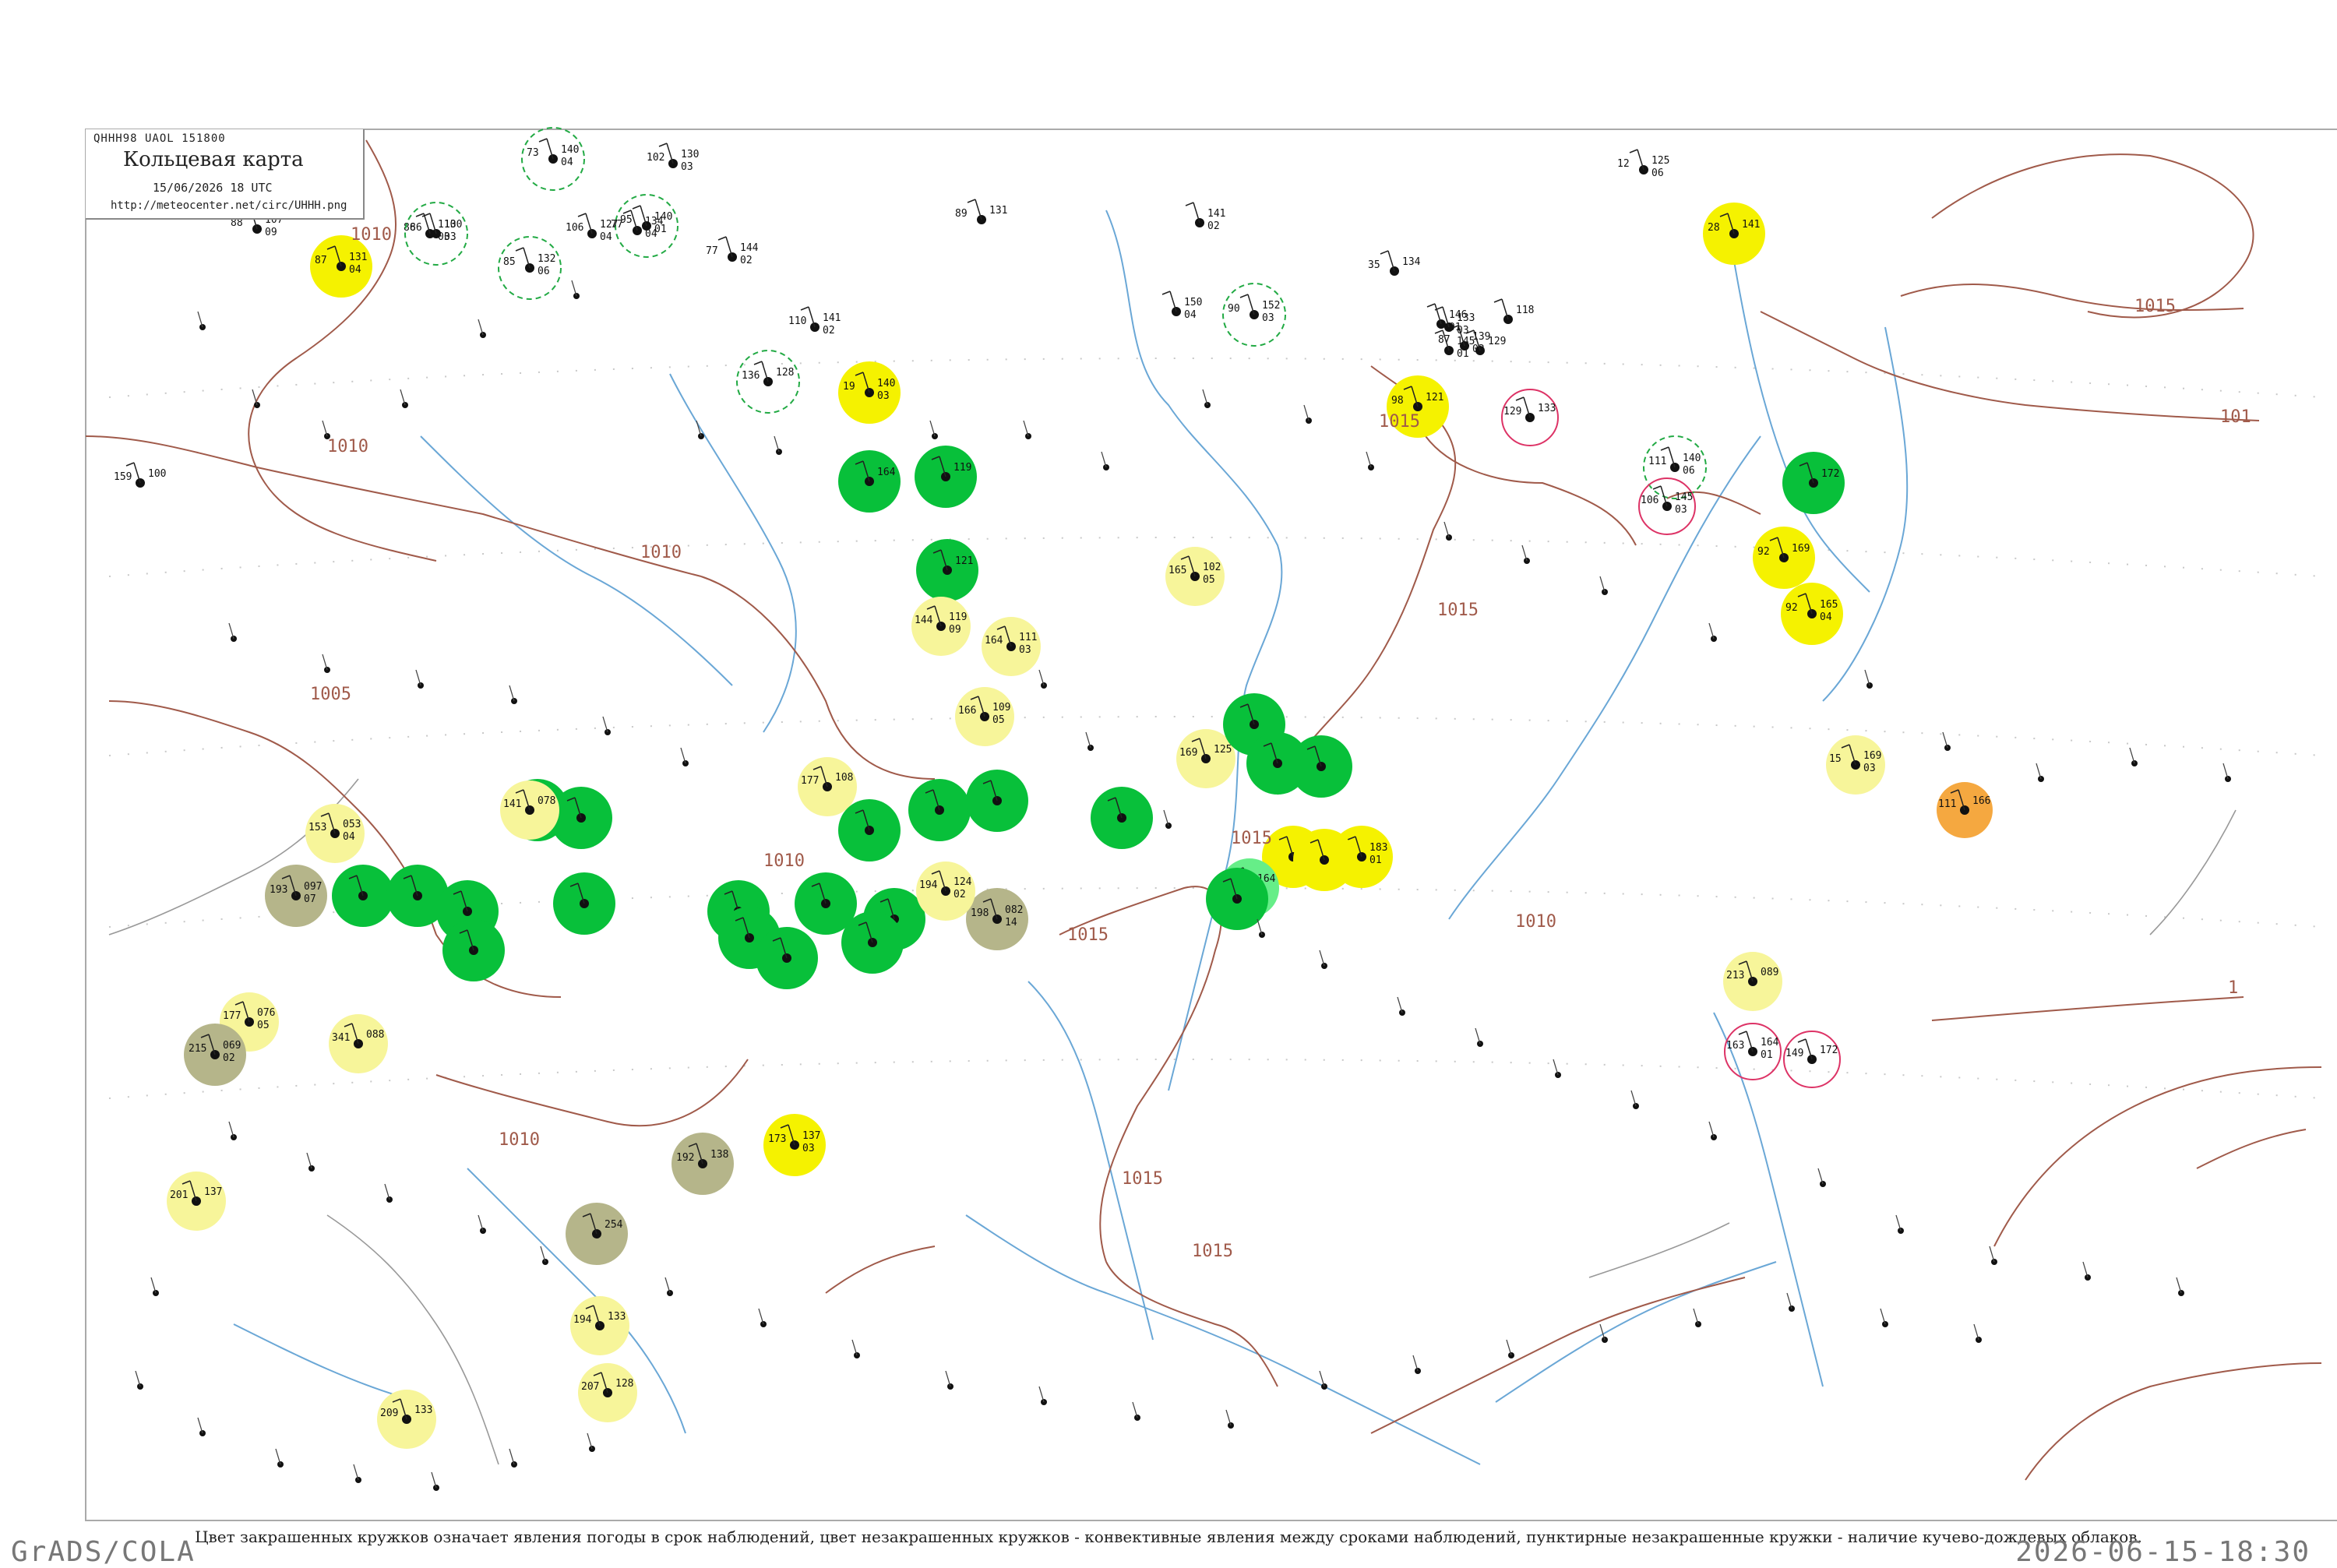 The height and width of the screenshot is (1568, 2337). I want to click on temperature-value: 35, so click(1374, 265).